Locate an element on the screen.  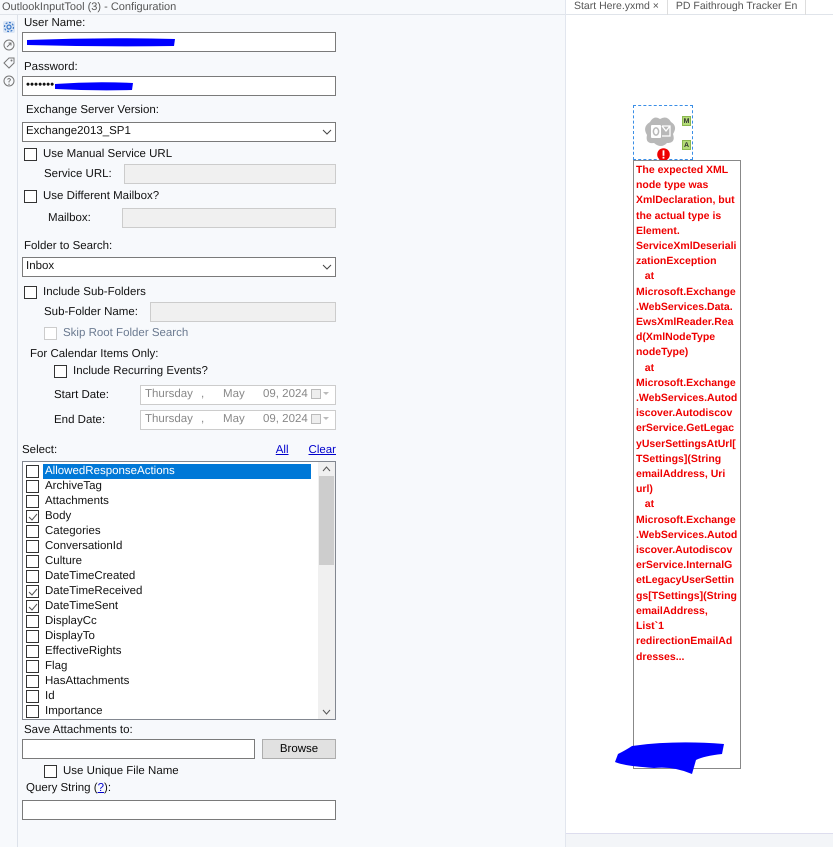
list-item: Attachments is located at coordinates (77, 502).